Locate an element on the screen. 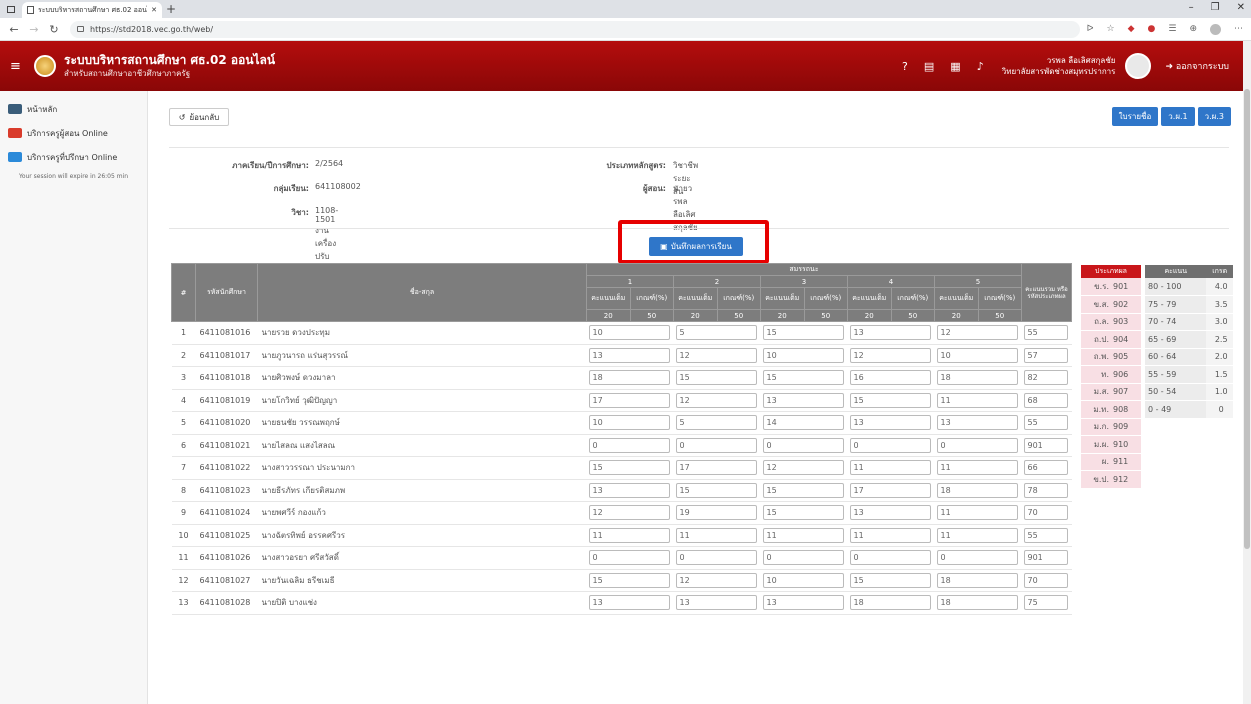 This screenshot has width=1251, height=704. help-icon: ? is located at coordinates (905, 66).